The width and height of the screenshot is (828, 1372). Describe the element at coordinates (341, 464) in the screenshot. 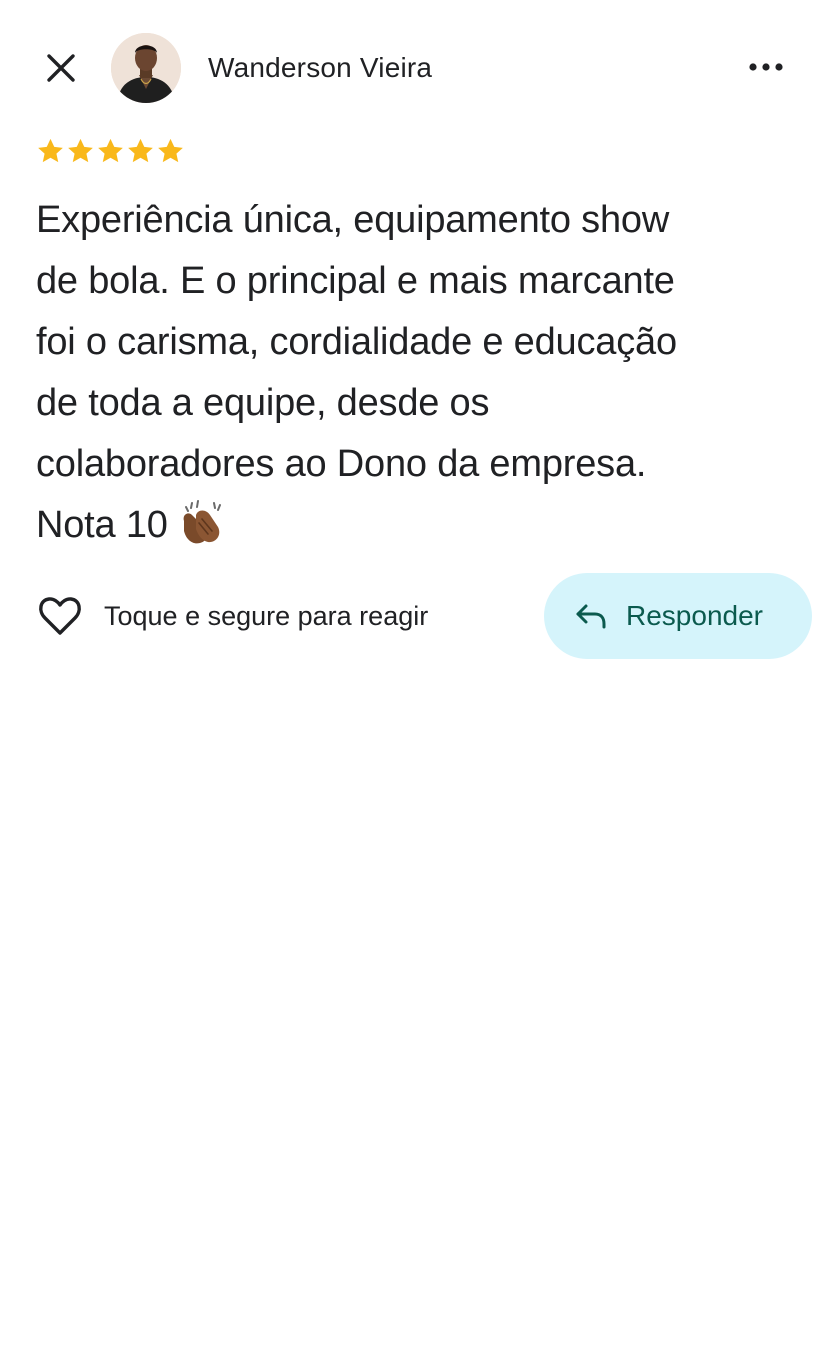

I see `review-line: colaboradores ao Dono da empresa.` at that location.